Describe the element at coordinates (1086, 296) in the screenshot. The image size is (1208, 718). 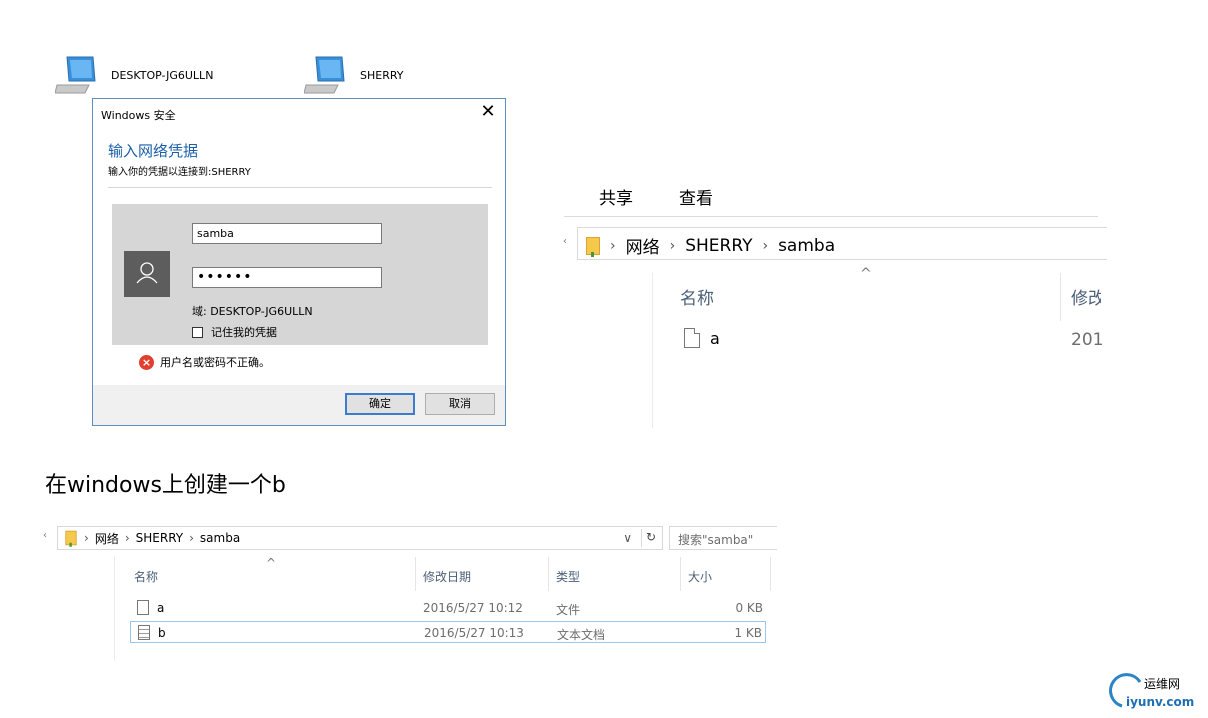
I see `column-header-modified: 修改` at that location.